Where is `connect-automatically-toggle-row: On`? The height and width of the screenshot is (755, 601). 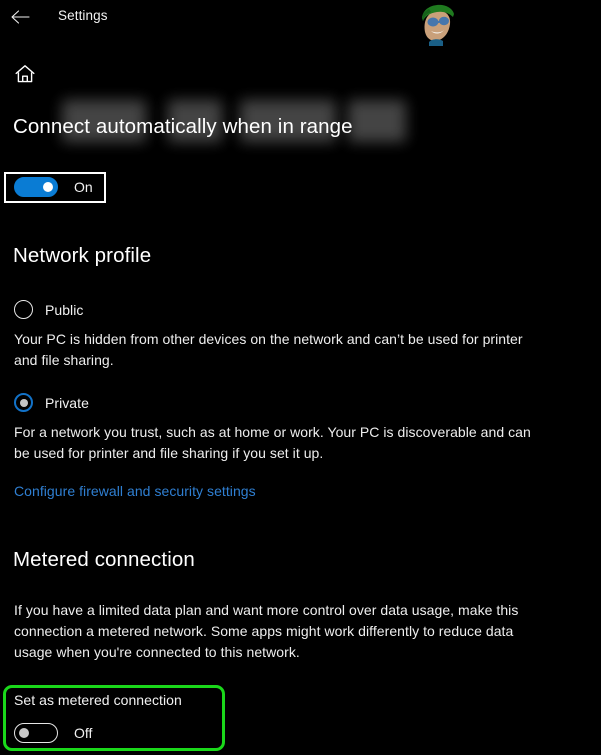
connect-automatically-toggle-row: On is located at coordinates (53, 187).